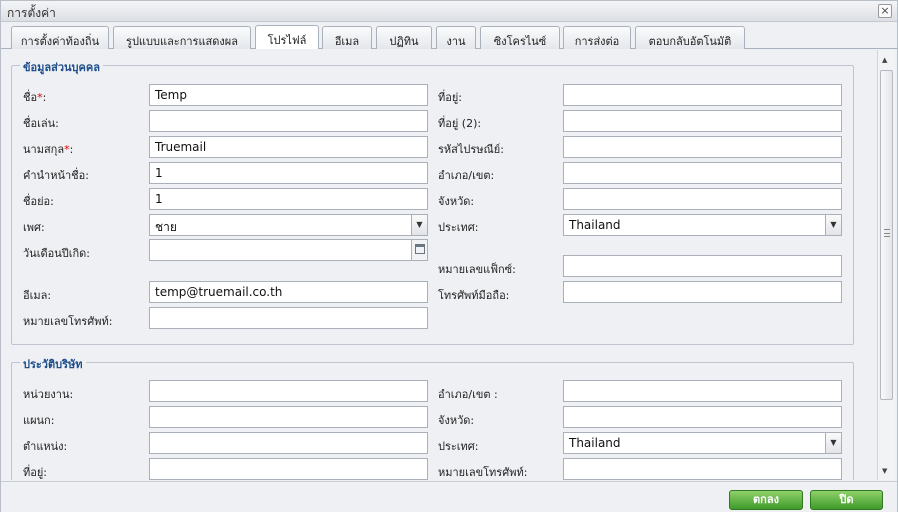 The image size is (898, 512). What do you see at coordinates (287, 37) in the screenshot?
I see `tab-profile: โปรไฟล์` at bounding box center [287, 37].